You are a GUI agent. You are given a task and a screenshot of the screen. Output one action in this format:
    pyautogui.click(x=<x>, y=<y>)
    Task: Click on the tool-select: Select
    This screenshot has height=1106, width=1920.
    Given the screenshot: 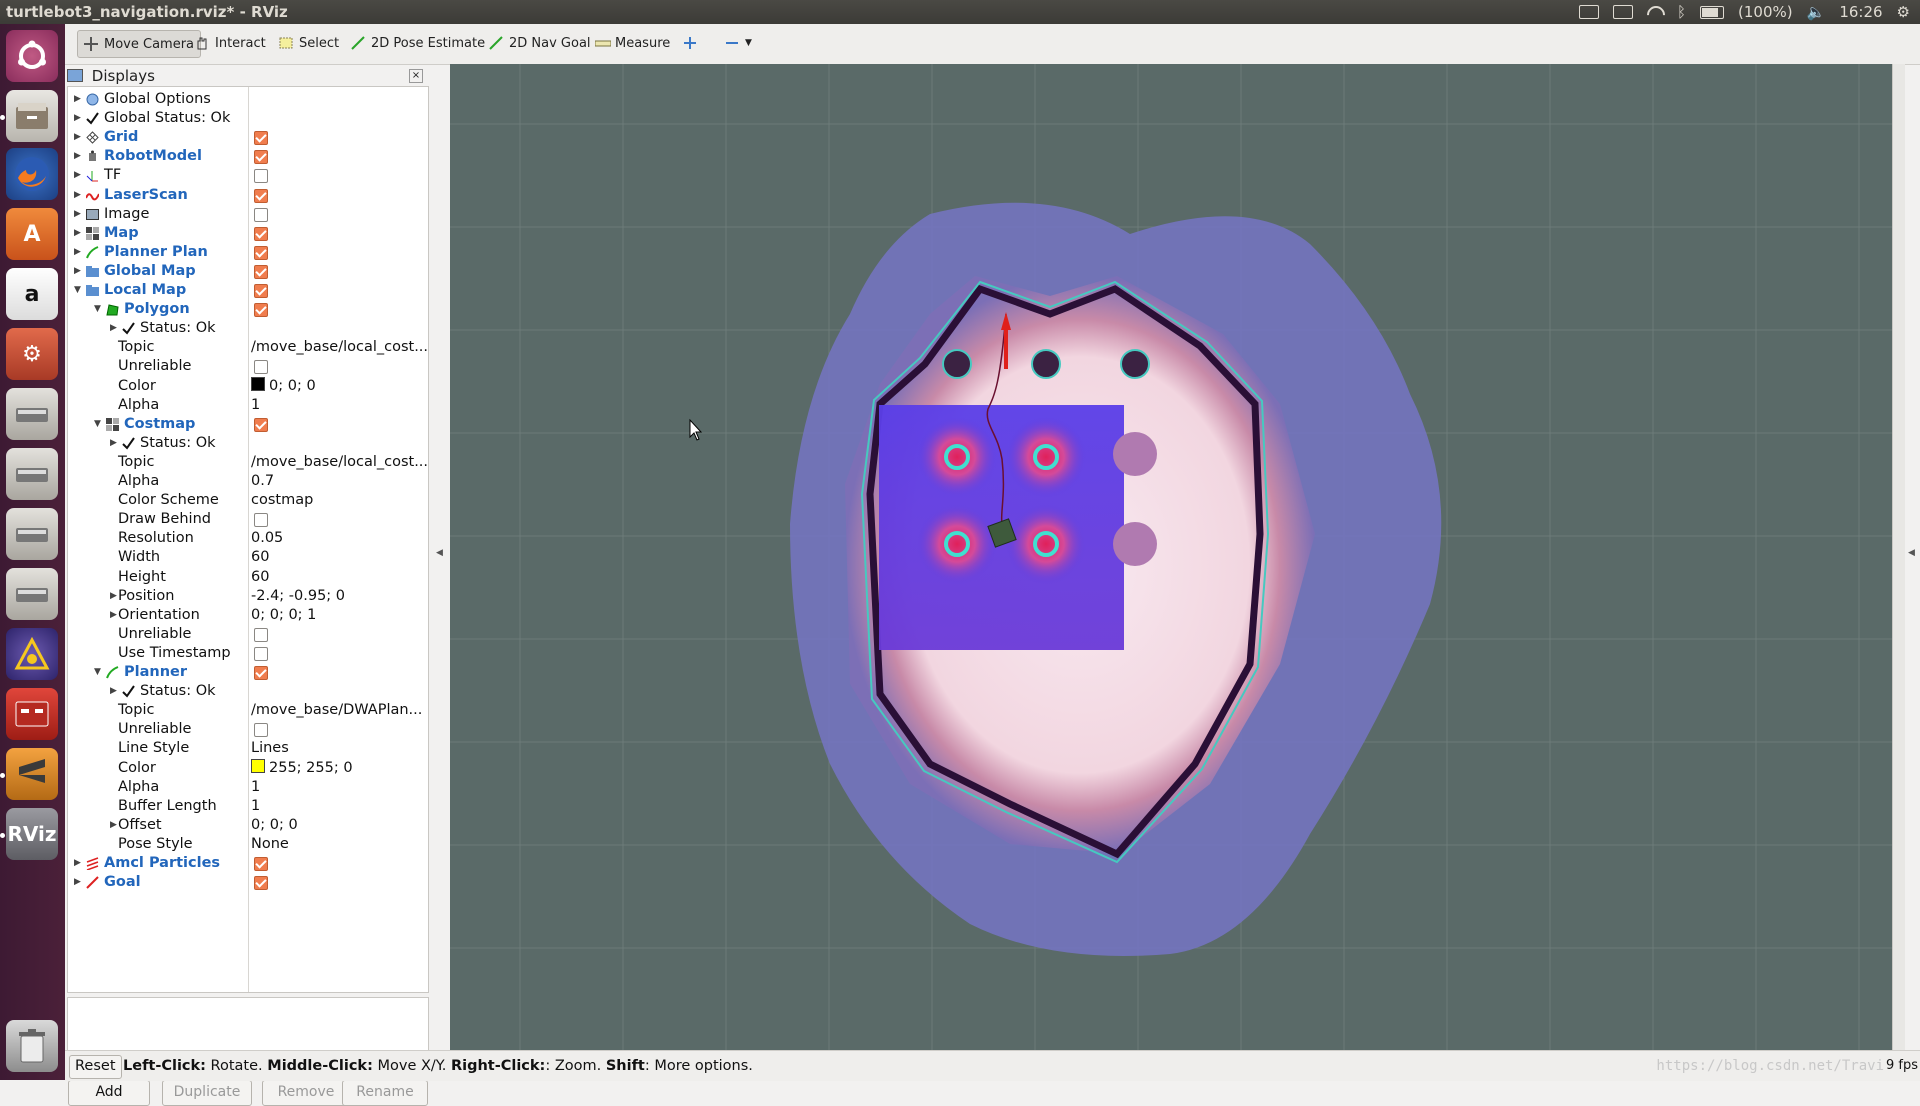 What is the action you would take?
    pyautogui.click(x=309, y=43)
    